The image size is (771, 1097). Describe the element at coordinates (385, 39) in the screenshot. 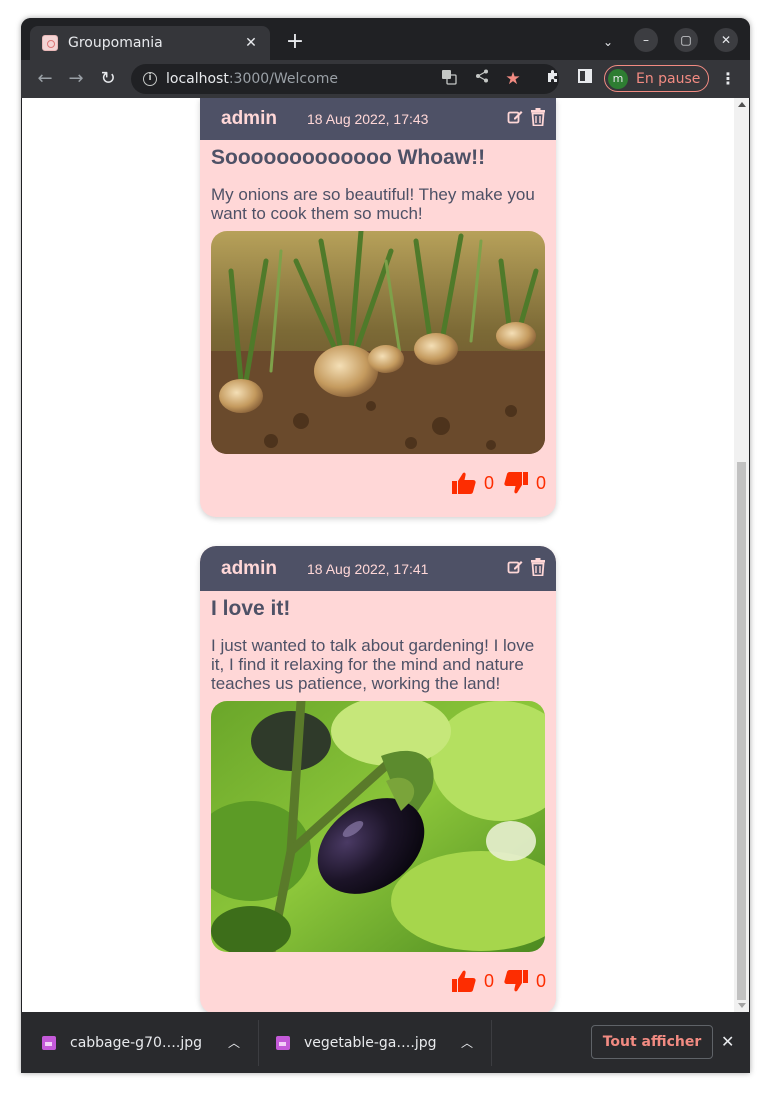

I see `tab-strip: Groupomania ✕ + ⌄ – ▢ ✕` at that location.